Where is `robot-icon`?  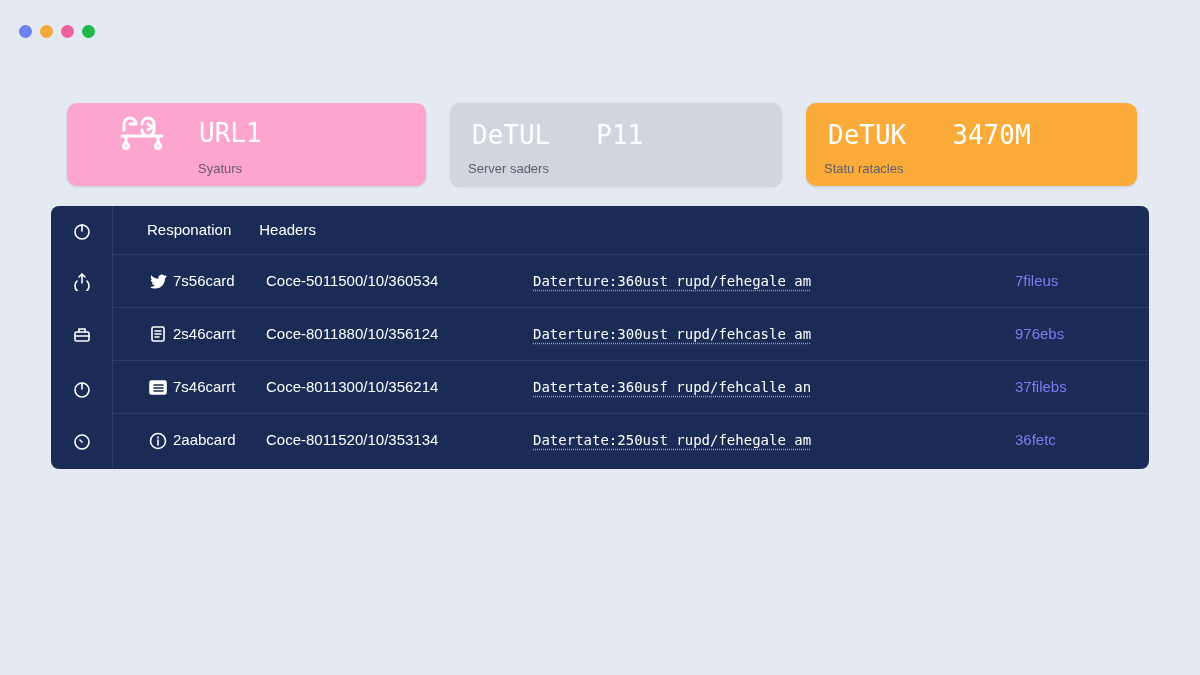
robot-icon is located at coordinates (142, 133).